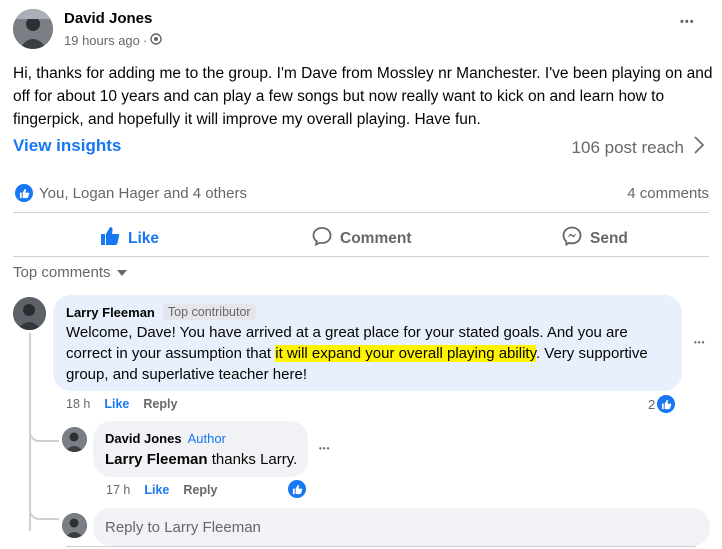  Describe the element at coordinates (160, 404) in the screenshot. I see `comment-reply-button: Reply` at that location.